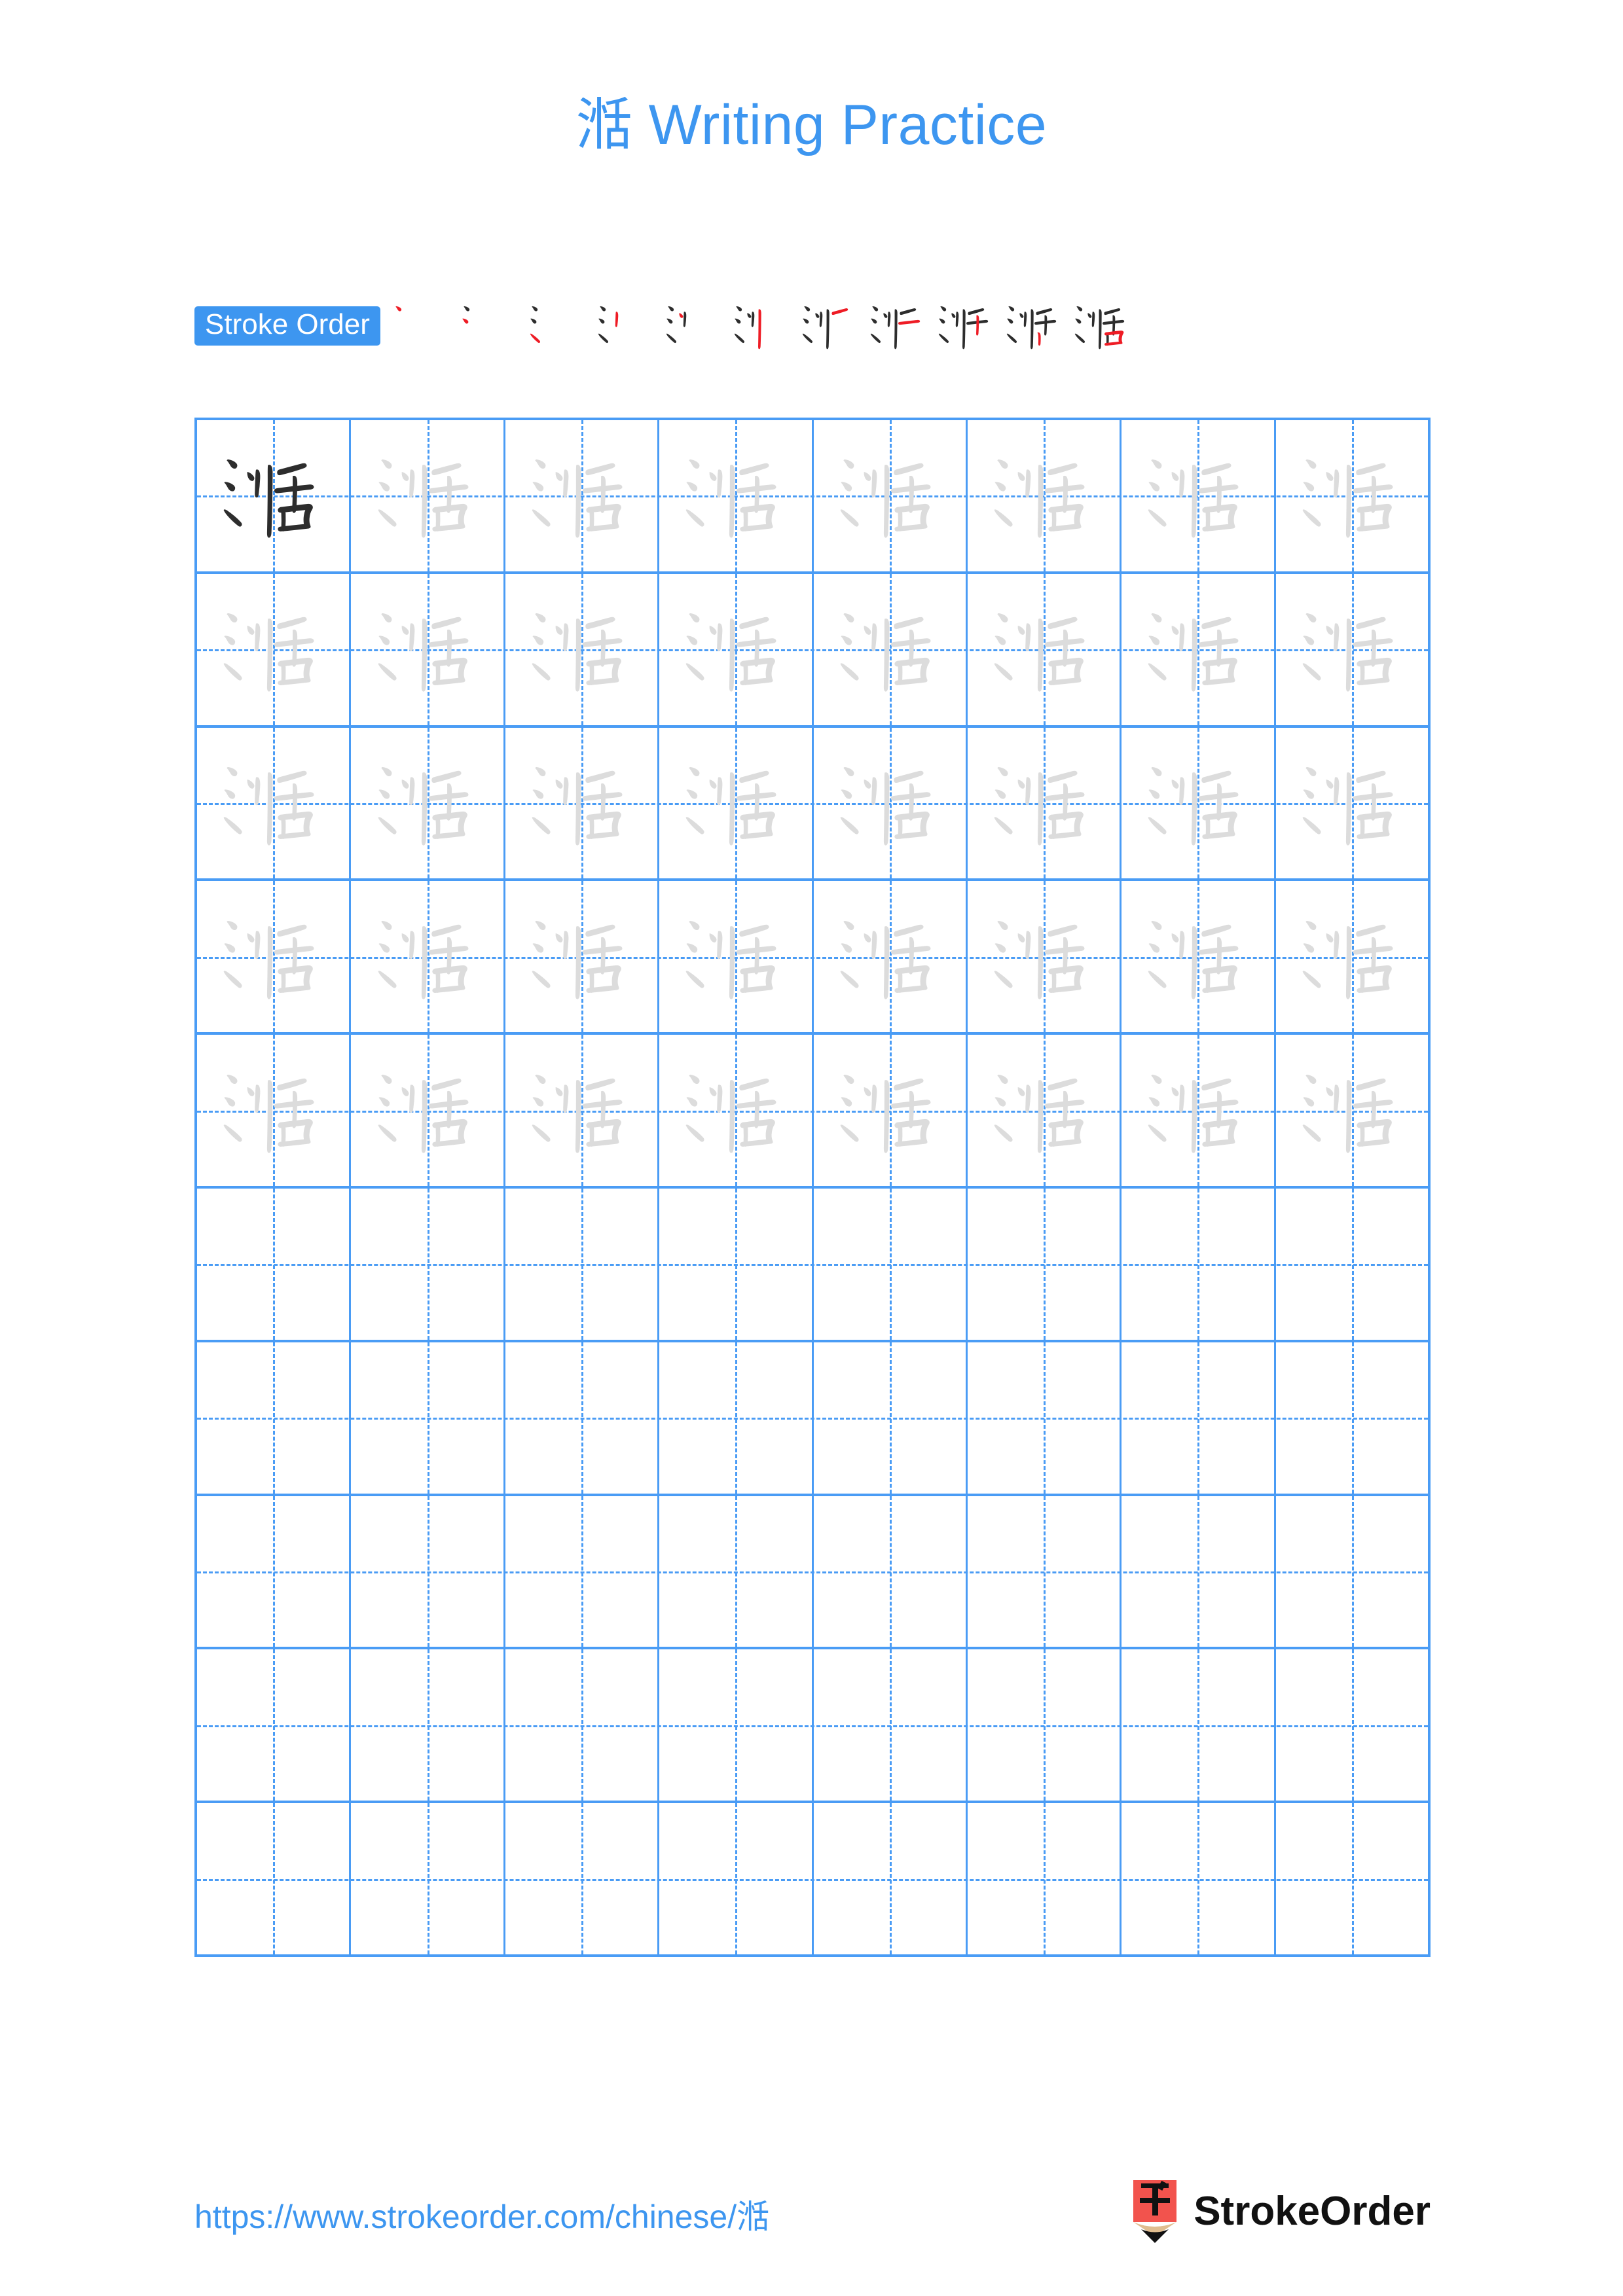 Image resolution: width=1623 pixels, height=2296 pixels. What do you see at coordinates (1312, 2211) in the screenshot?
I see `brand-name: StrokeOrder` at bounding box center [1312, 2211].